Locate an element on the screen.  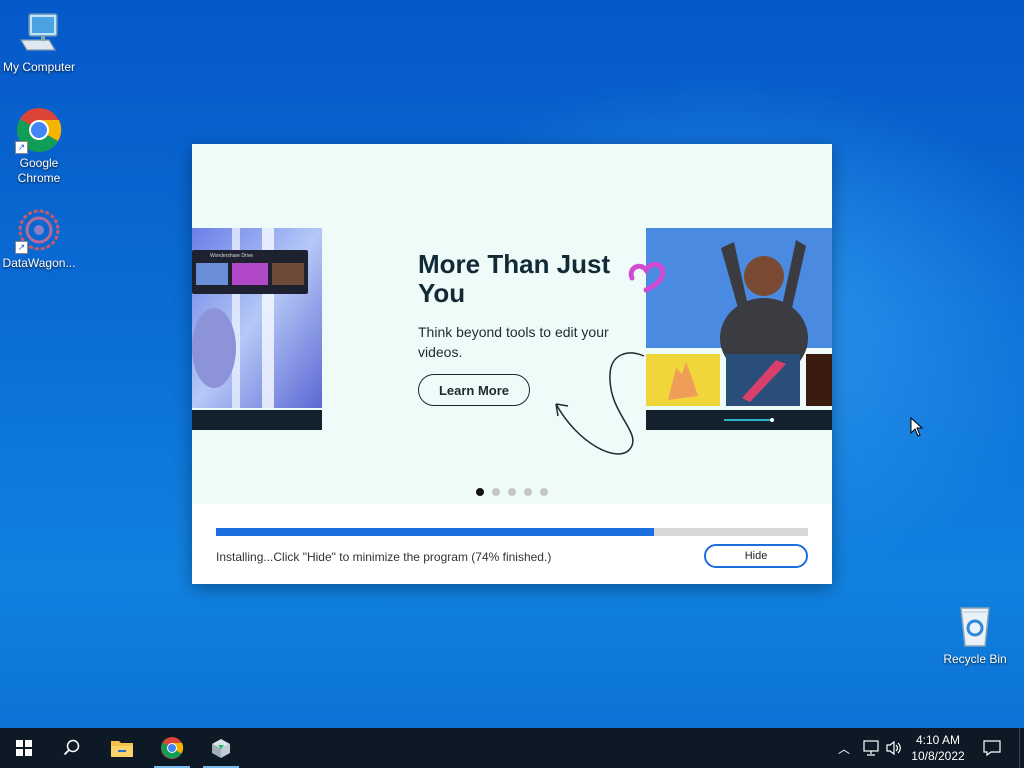
network-icon is located at coordinates (871, 748).